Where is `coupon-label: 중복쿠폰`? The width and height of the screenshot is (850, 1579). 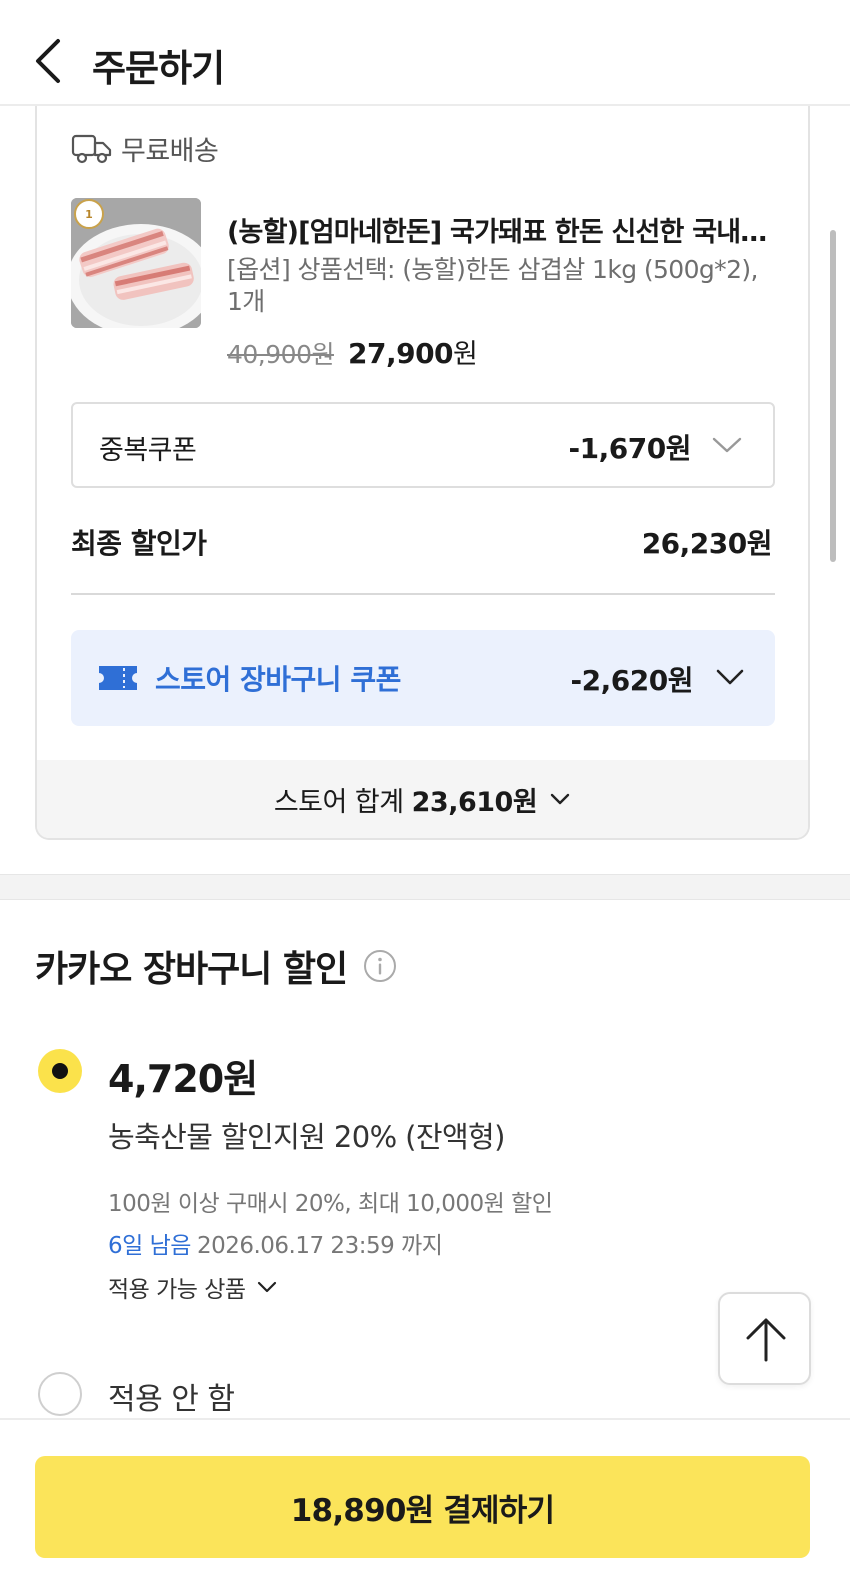
coupon-label: 중복쿠폰 is located at coordinates (148, 450).